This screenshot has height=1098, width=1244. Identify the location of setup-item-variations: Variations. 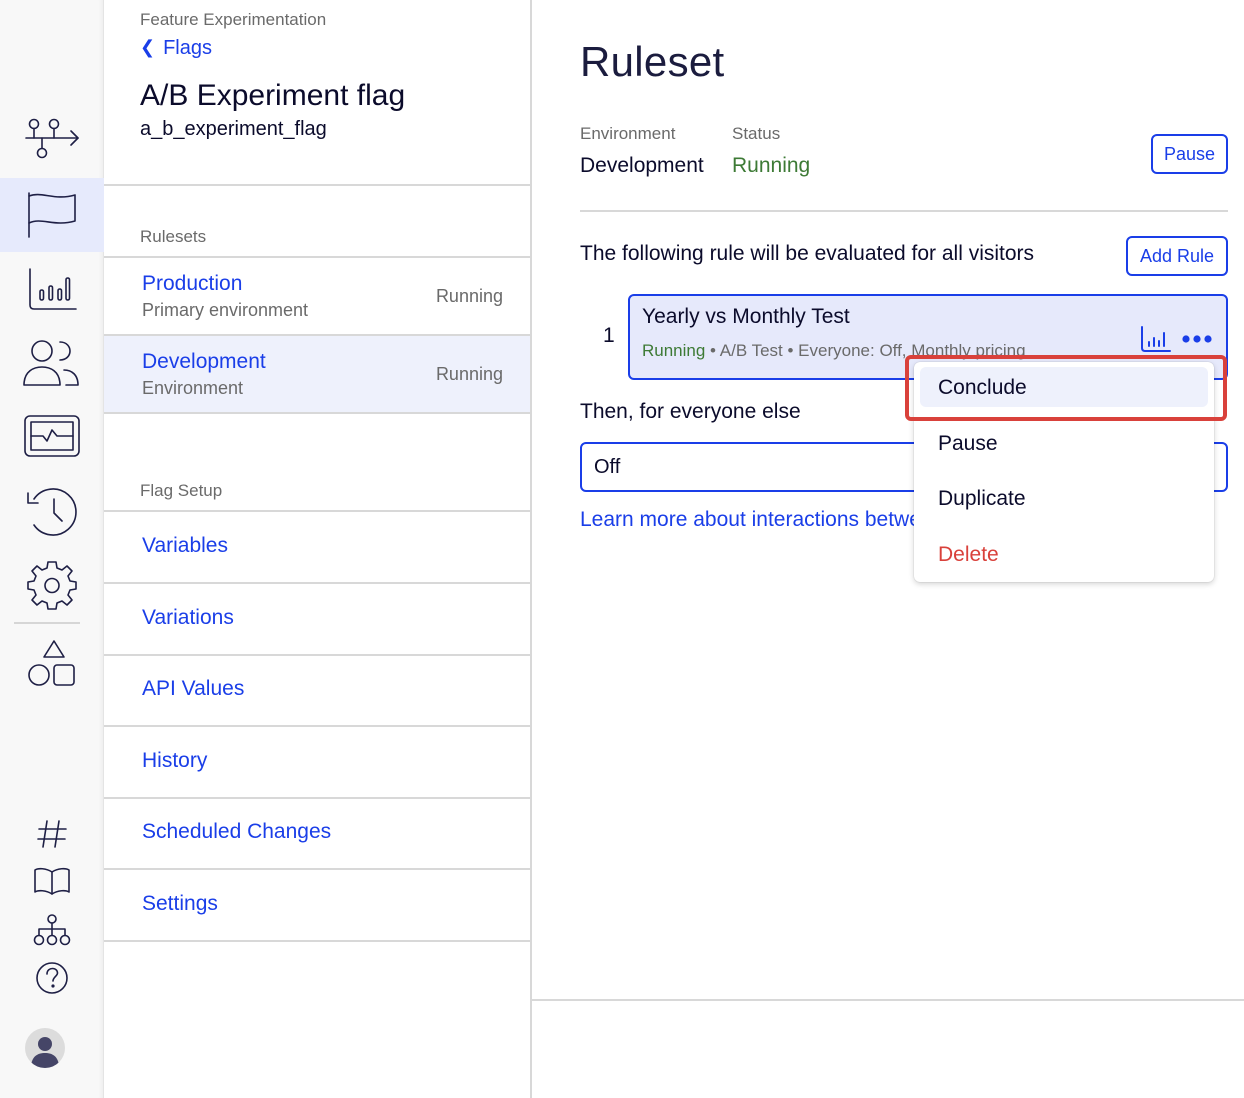
(317, 620).